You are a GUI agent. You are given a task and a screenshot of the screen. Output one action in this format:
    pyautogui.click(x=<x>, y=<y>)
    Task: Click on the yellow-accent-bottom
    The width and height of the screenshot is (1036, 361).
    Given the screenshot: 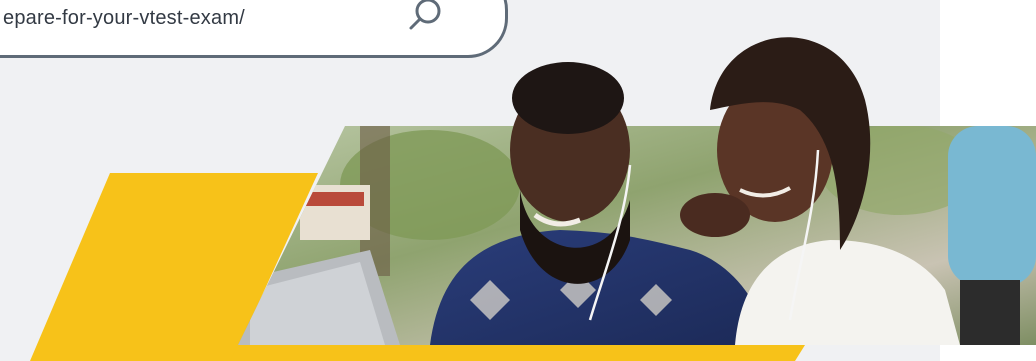 What is the action you would take?
    pyautogui.click(x=517, y=353)
    